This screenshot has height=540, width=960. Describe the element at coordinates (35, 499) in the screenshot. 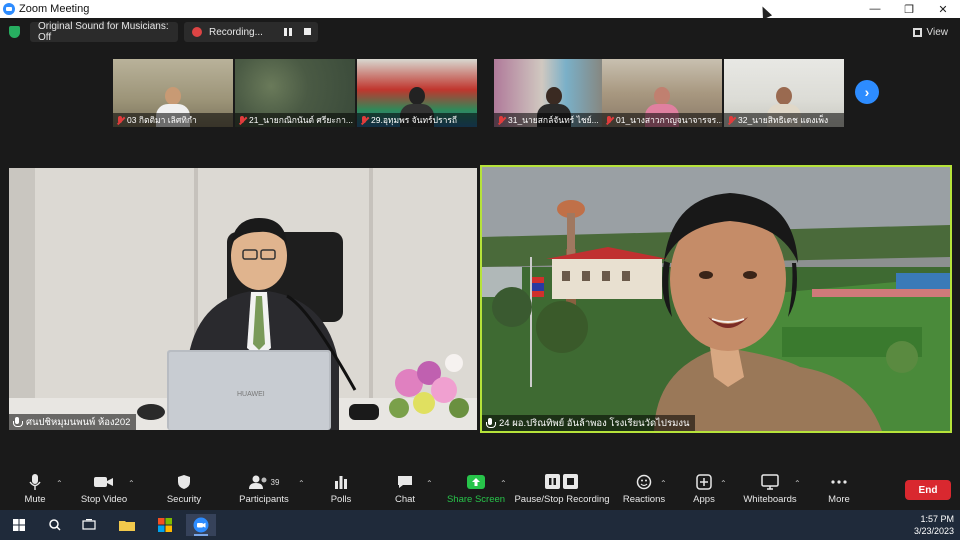

I see `mute-label: Mute` at that location.